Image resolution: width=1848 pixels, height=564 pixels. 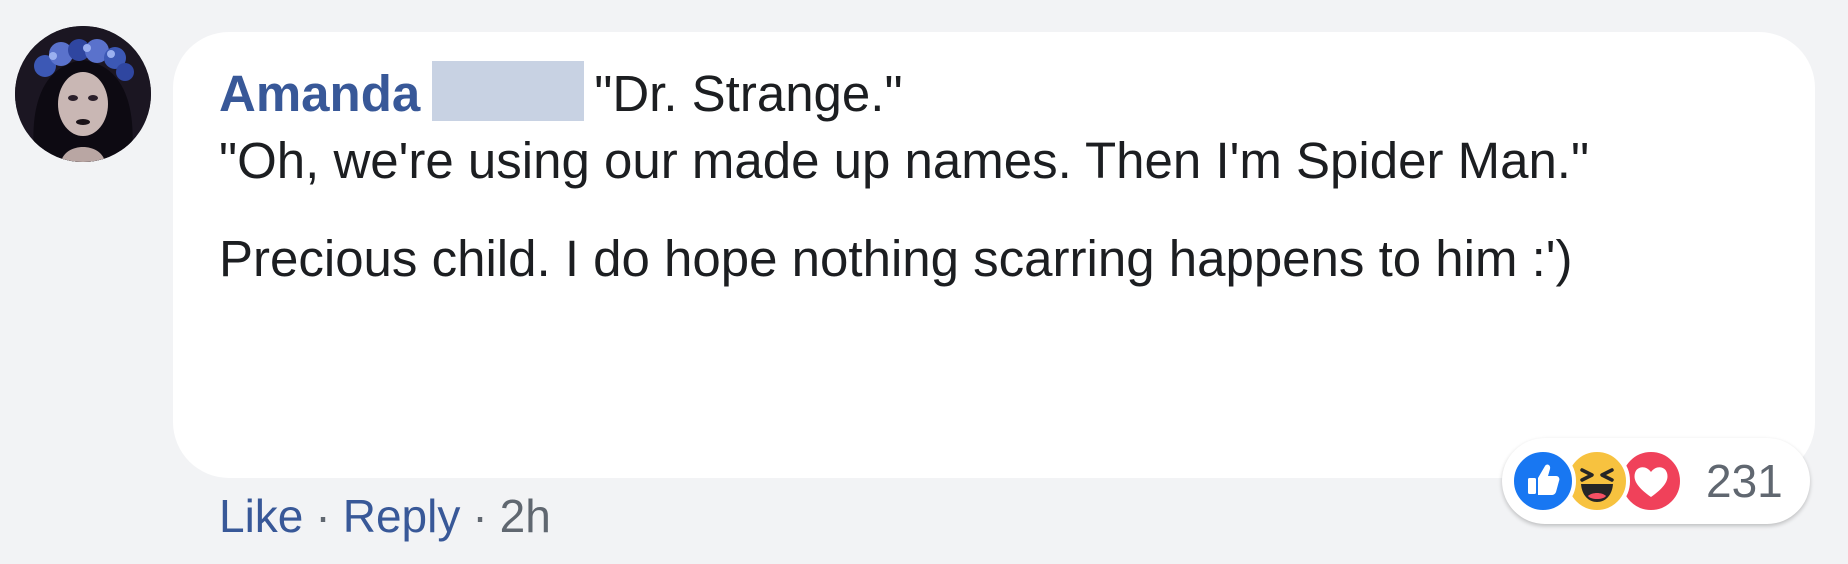 I want to click on like-icon, so click(x=1543, y=481).